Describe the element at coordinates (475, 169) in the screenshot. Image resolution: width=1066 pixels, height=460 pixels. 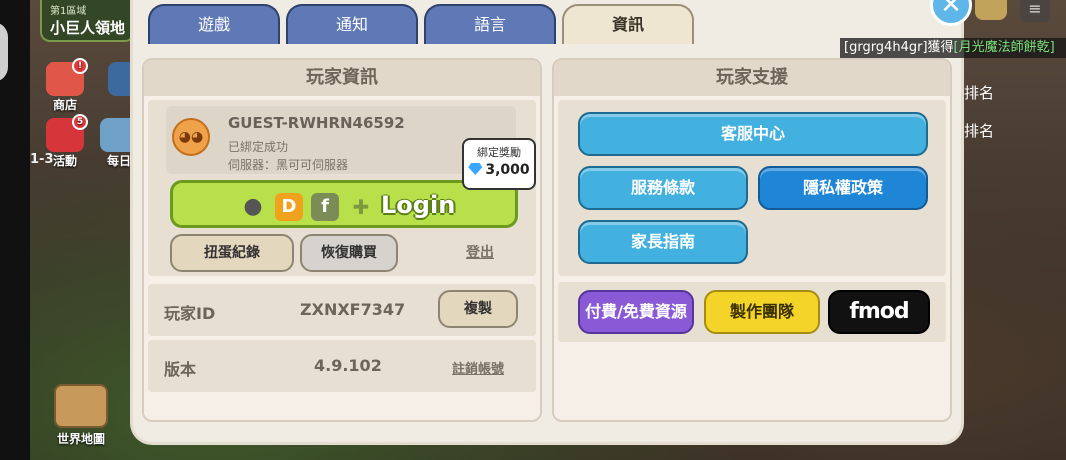
I see `crystal-icon` at that location.